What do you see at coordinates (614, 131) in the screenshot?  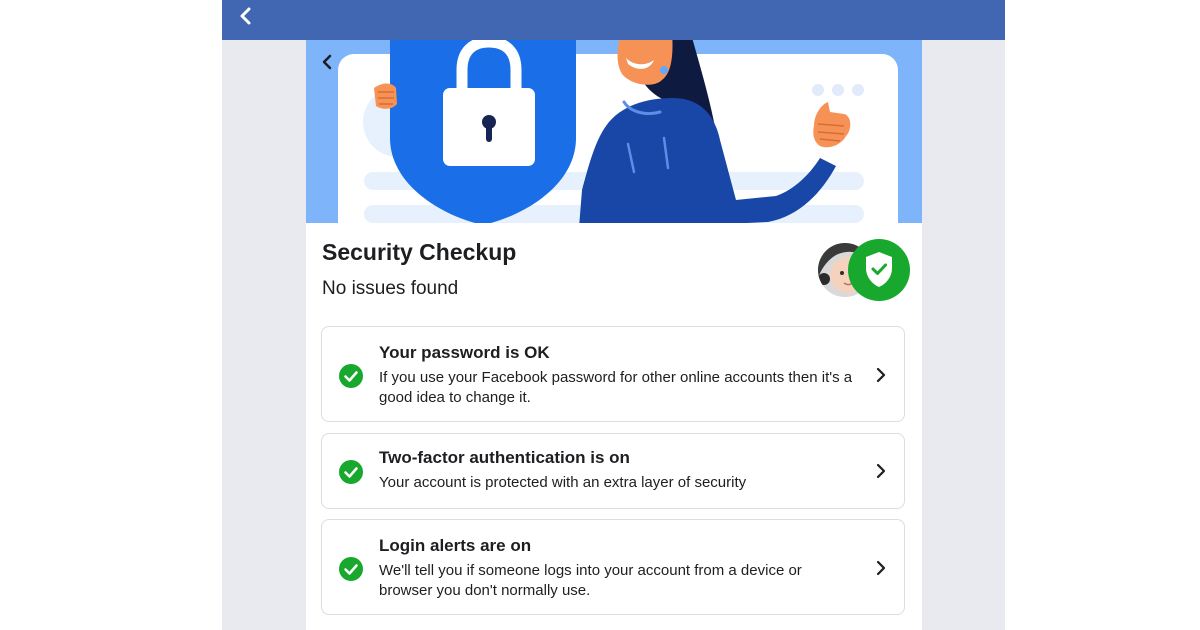 I see `hero-illustration` at bounding box center [614, 131].